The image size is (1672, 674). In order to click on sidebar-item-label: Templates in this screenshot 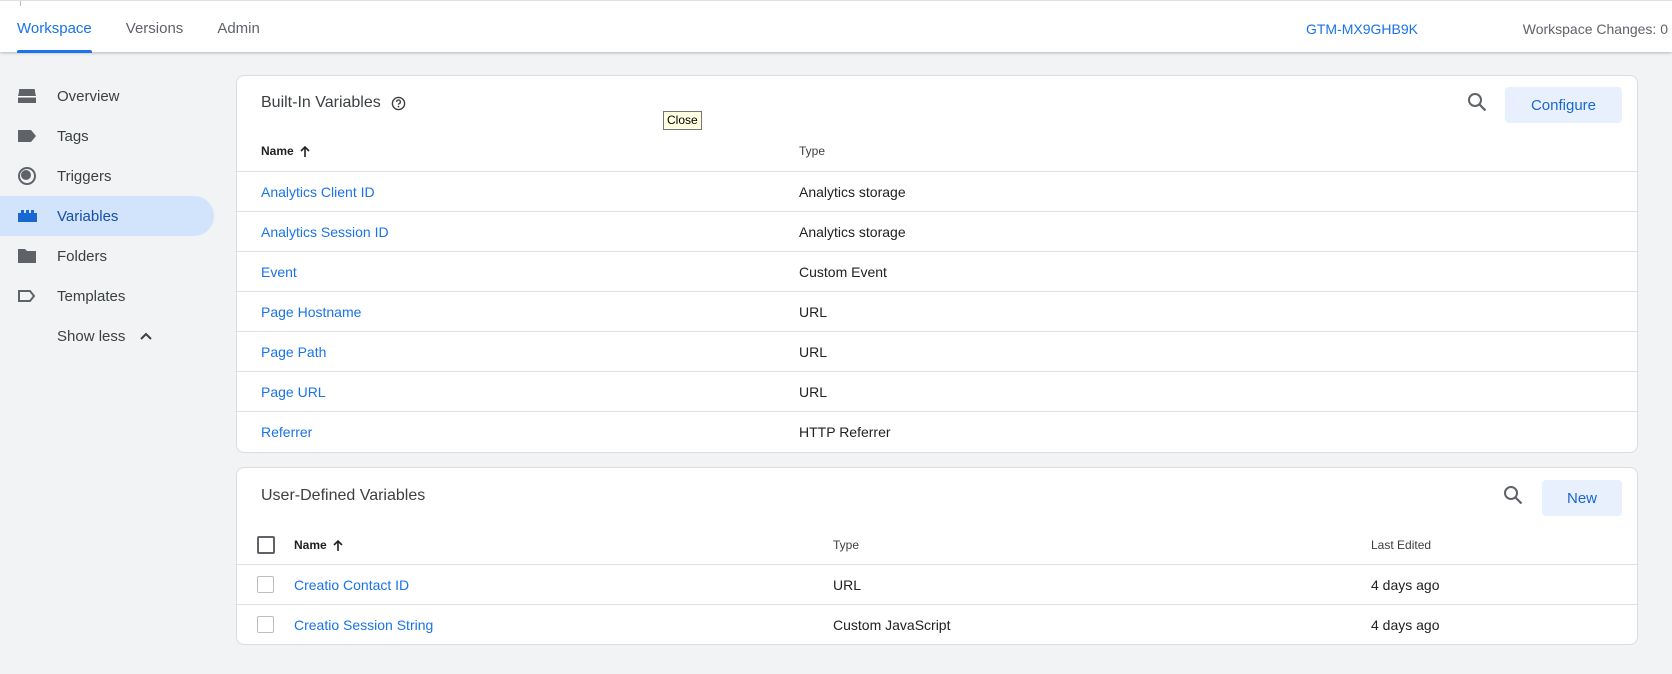, I will do `click(91, 296)`.